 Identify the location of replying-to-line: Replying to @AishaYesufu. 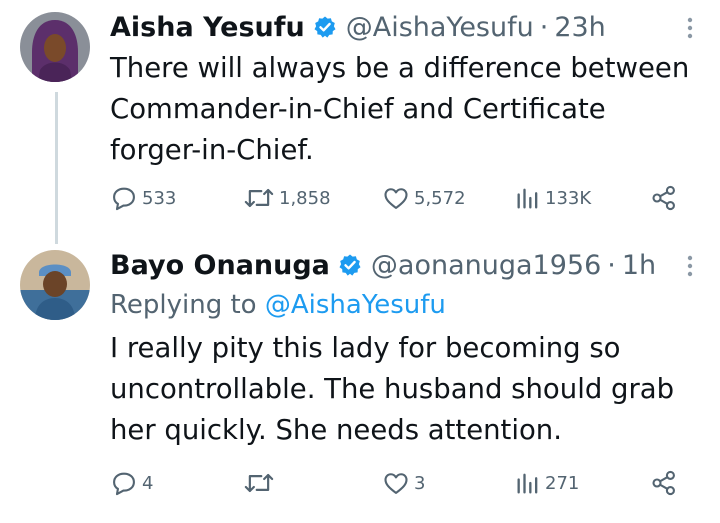
(404, 305).